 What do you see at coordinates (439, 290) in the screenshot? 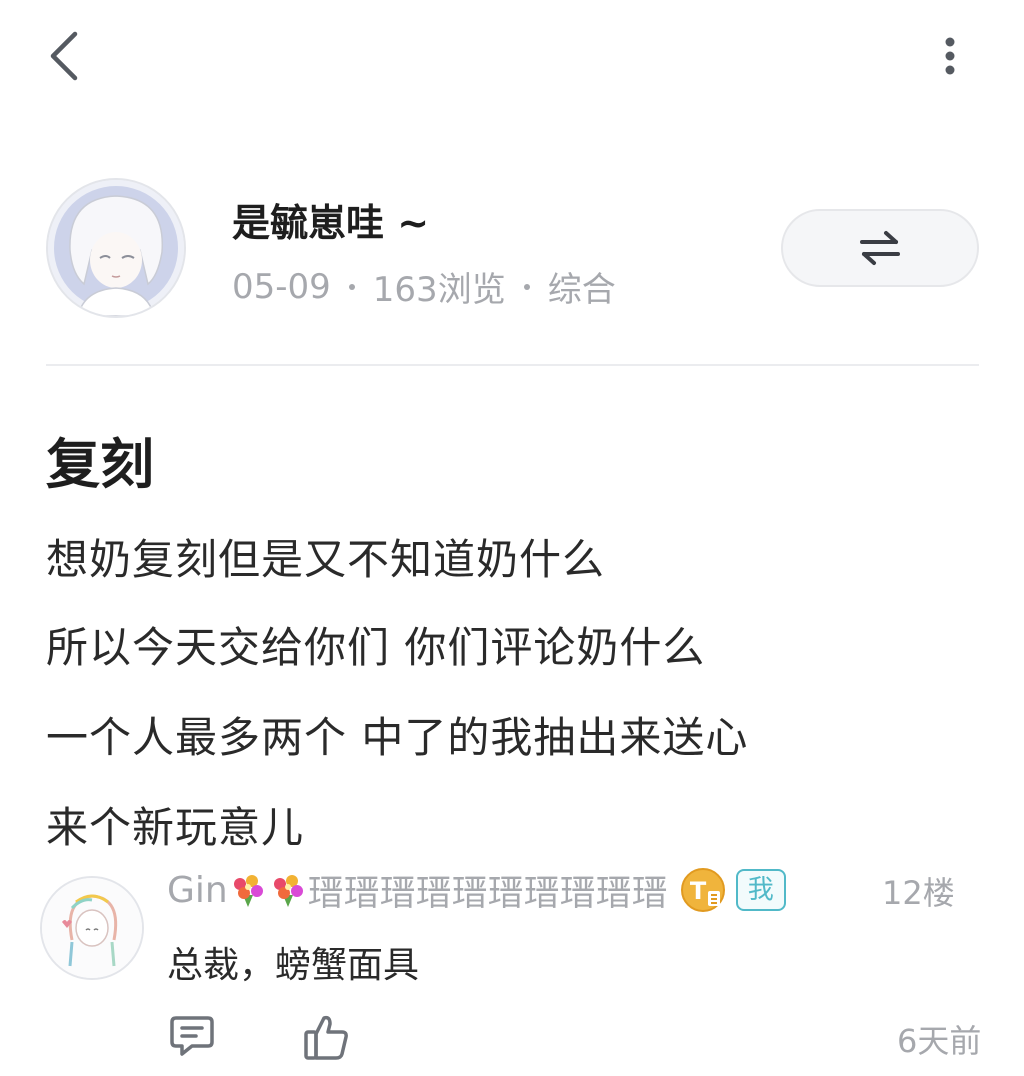
I see `post-views: 163浏览` at bounding box center [439, 290].